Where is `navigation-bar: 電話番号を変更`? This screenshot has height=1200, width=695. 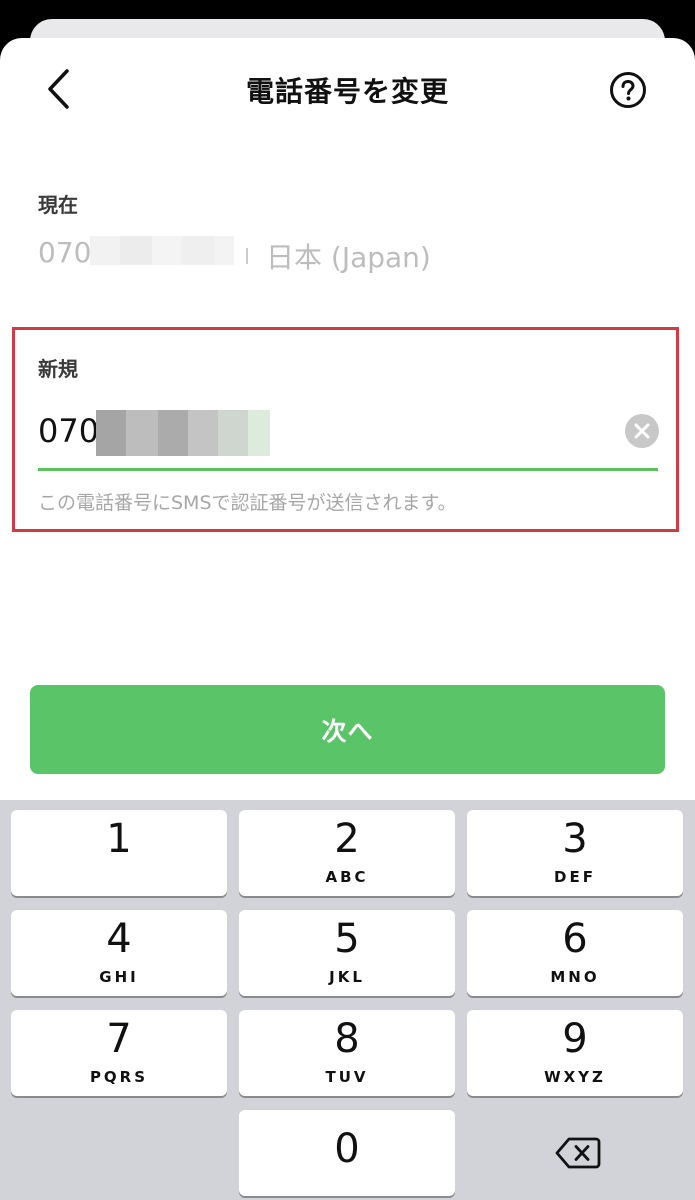 navigation-bar: 電話番号を変更 is located at coordinates (347, 90).